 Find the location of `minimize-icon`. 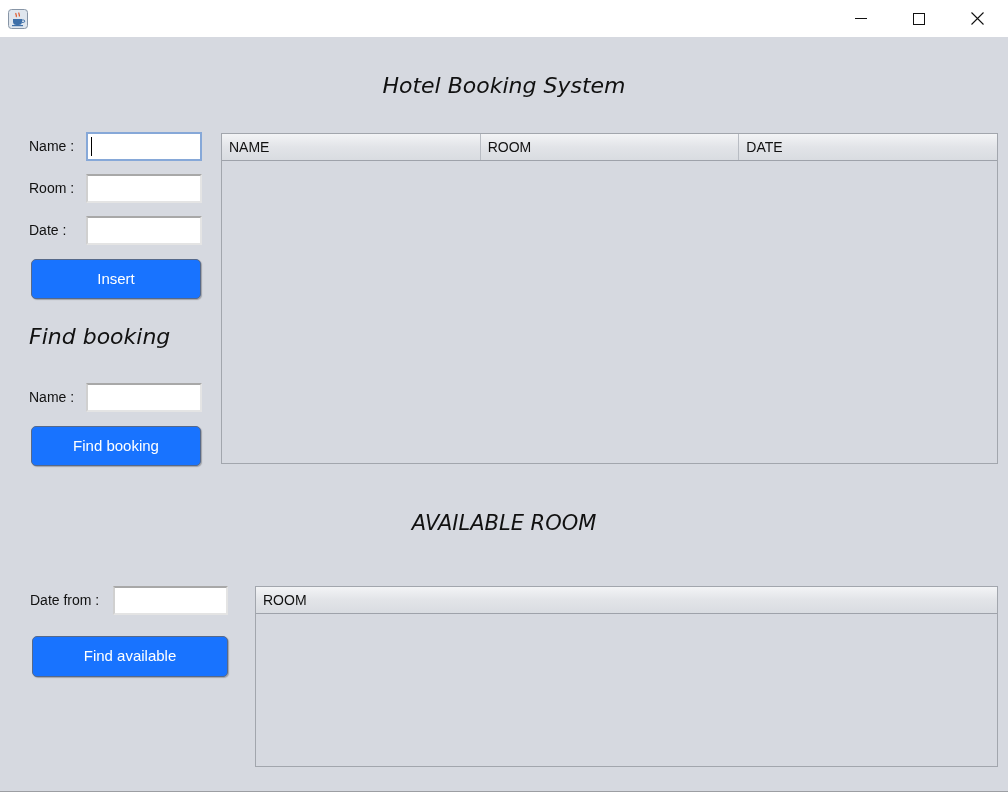

minimize-icon is located at coordinates (861, 18).